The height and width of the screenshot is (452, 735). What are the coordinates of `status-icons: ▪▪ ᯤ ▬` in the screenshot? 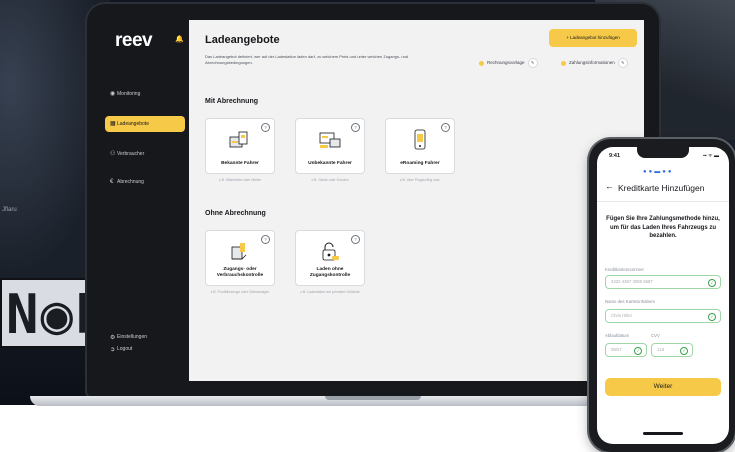 It's located at (711, 156).